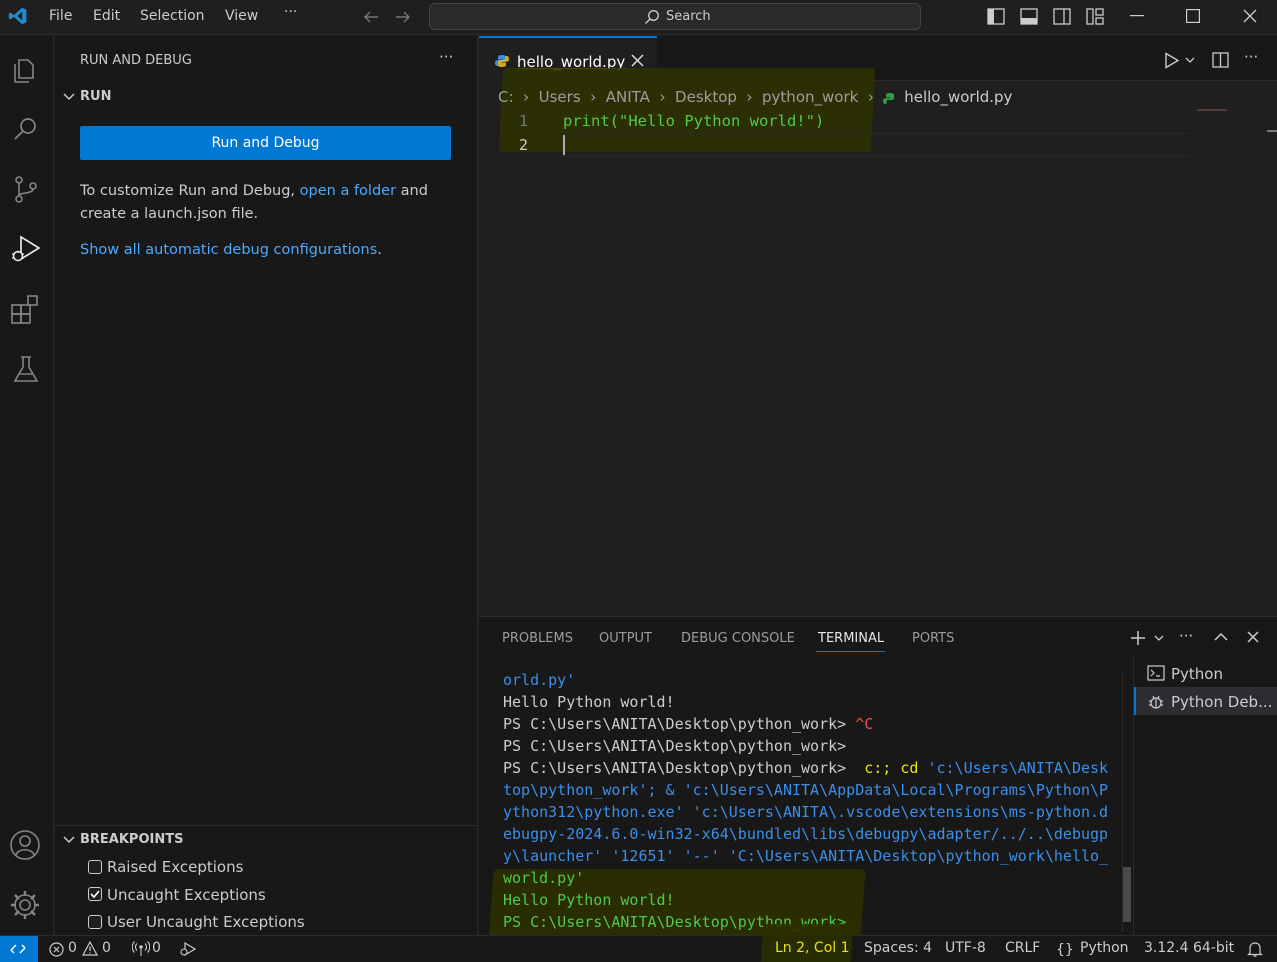 This screenshot has width=1277, height=962. I want to click on python-interpreter: 3.12.4 64-bit, so click(1189, 948).